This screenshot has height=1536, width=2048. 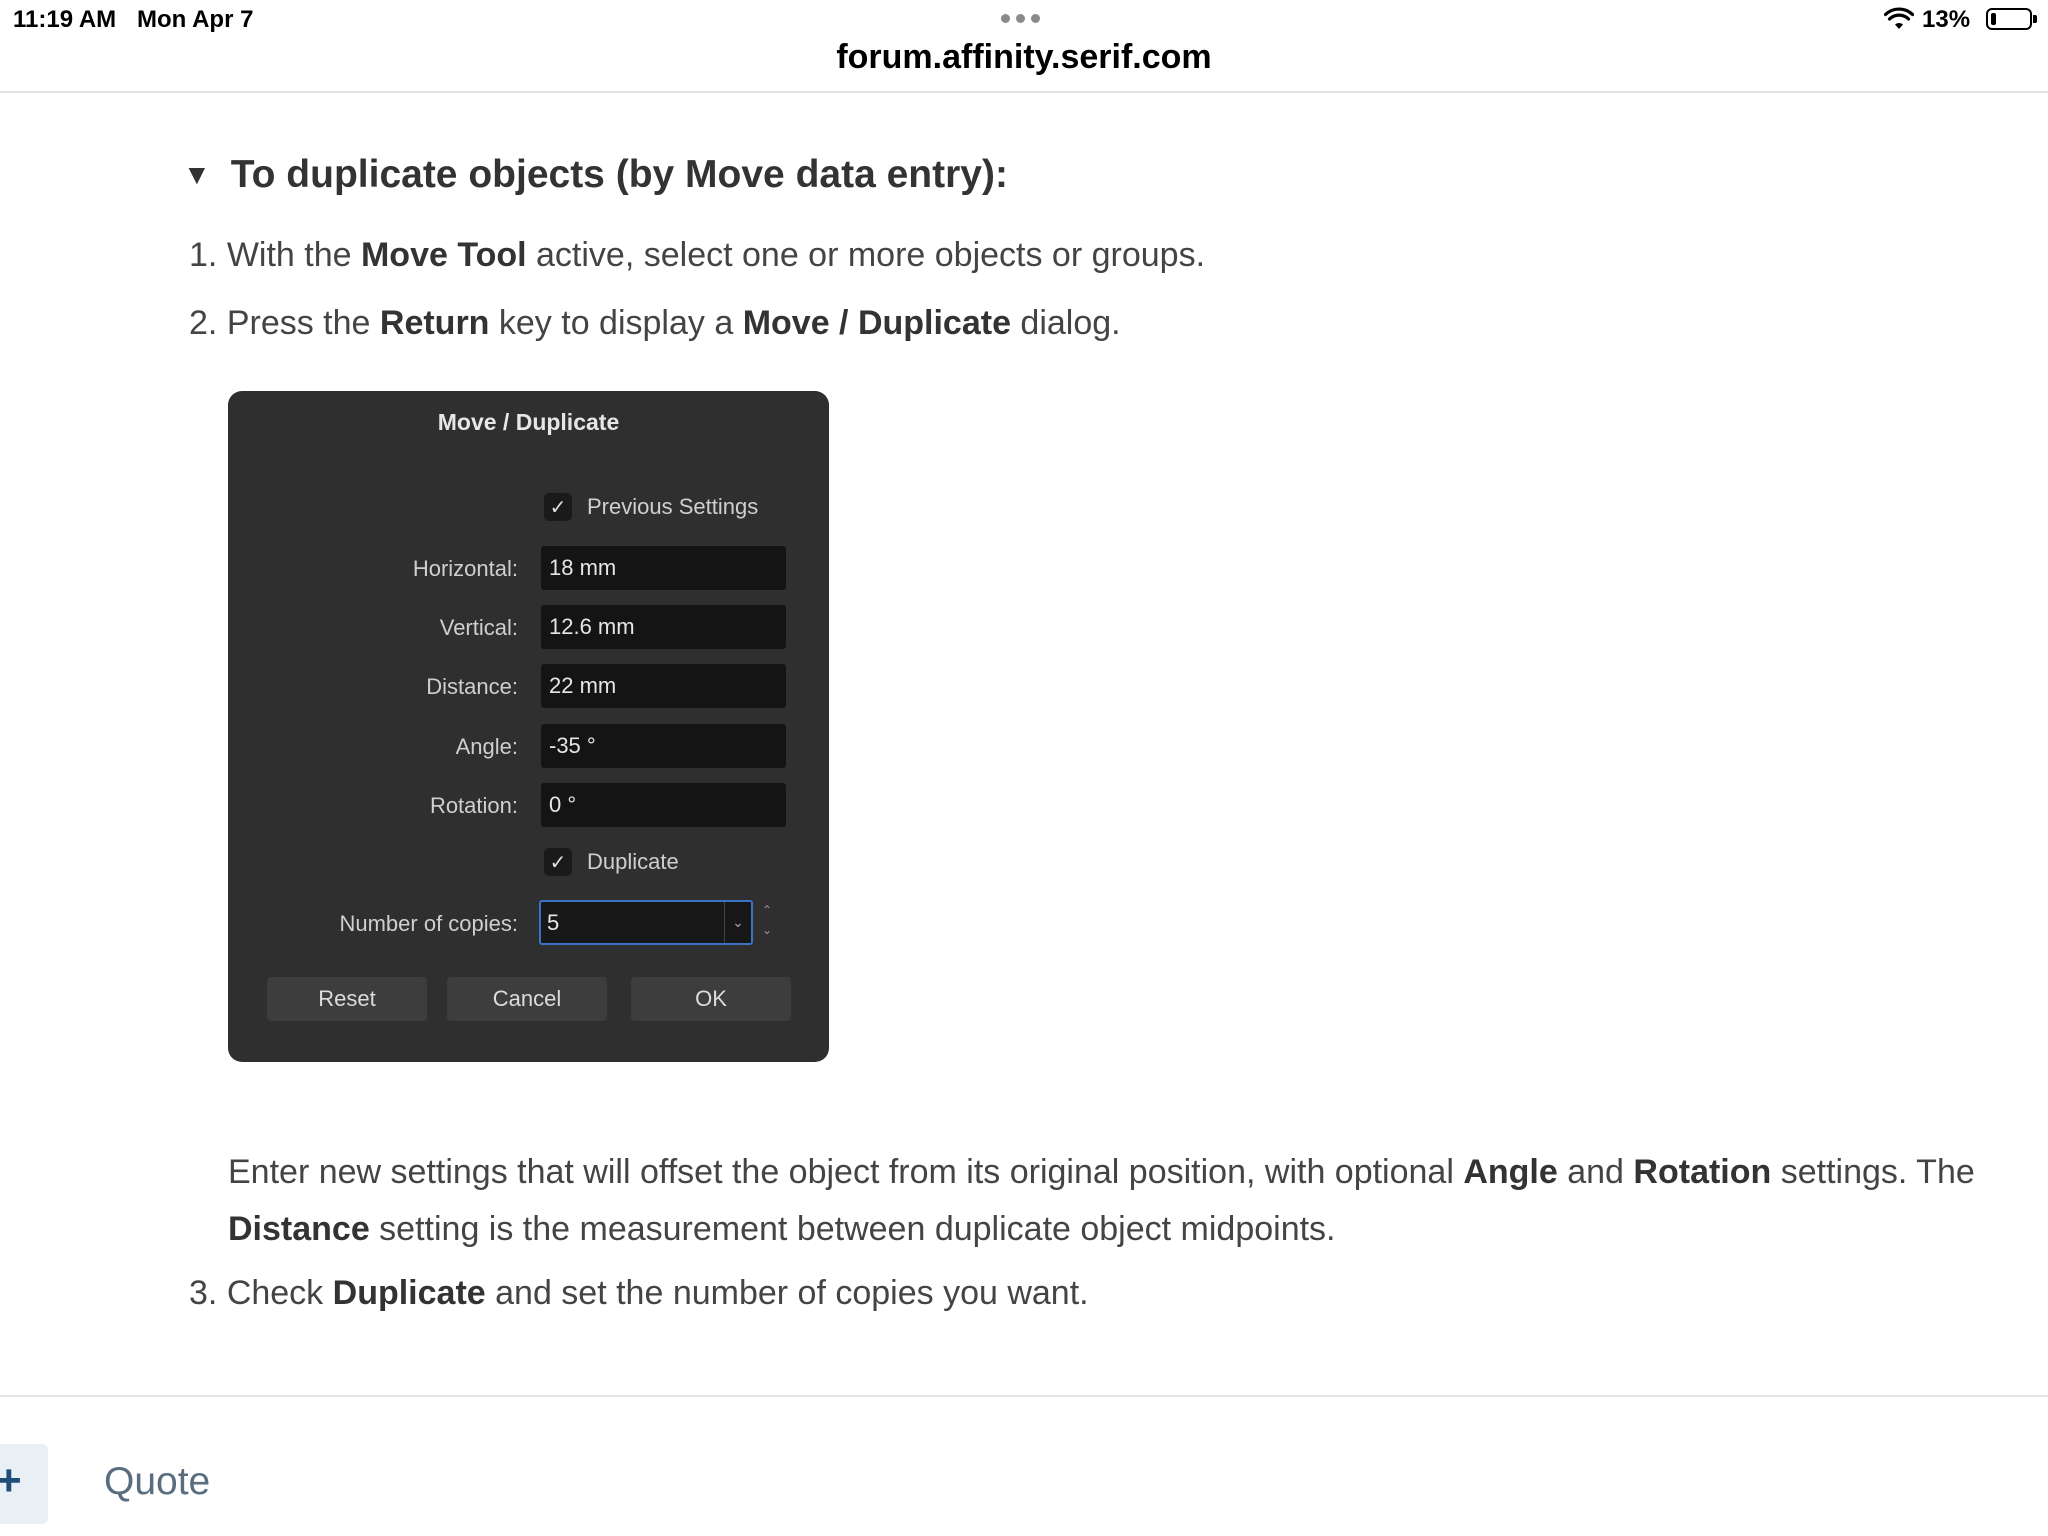 What do you see at coordinates (347, 999) in the screenshot?
I see `reset-button: Reset` at bounding box center [347, 999].